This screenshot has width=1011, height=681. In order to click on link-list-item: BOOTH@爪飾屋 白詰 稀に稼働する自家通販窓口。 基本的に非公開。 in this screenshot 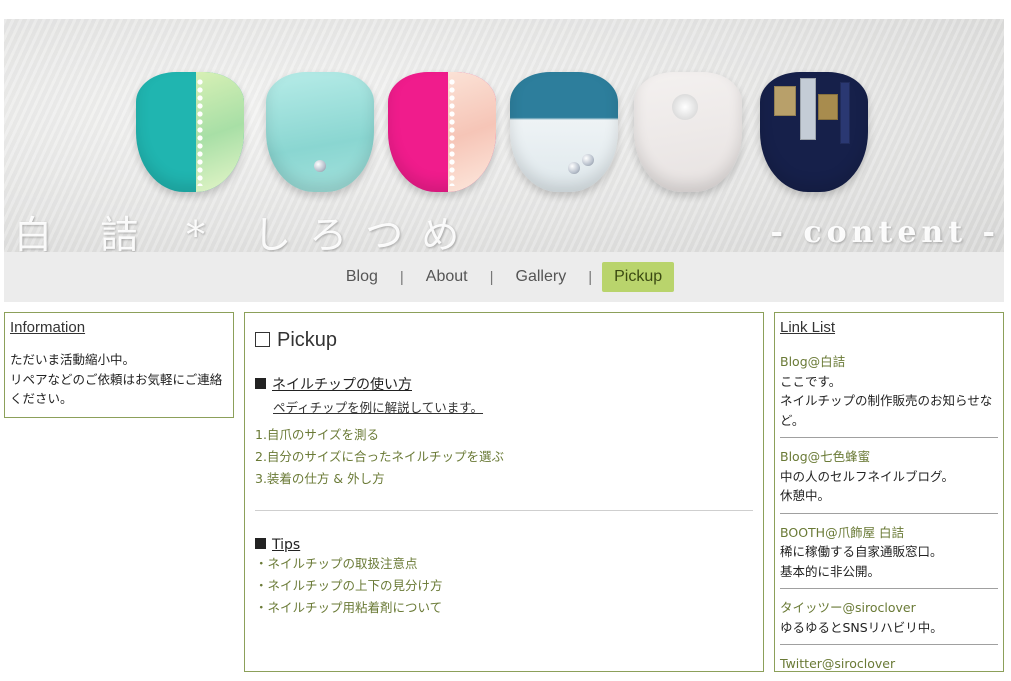, I will do `click(889, 556)`.